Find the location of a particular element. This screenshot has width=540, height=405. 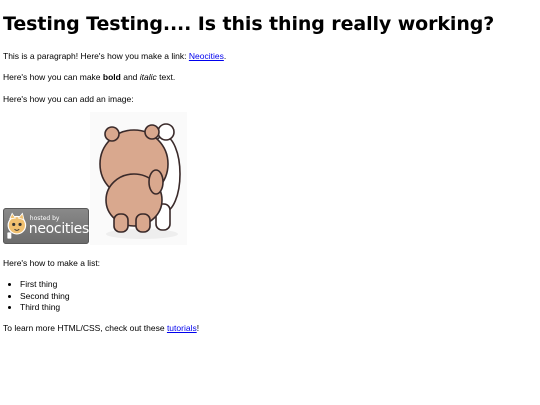

neocities-cat-logo is located at coordinates (17, 225).